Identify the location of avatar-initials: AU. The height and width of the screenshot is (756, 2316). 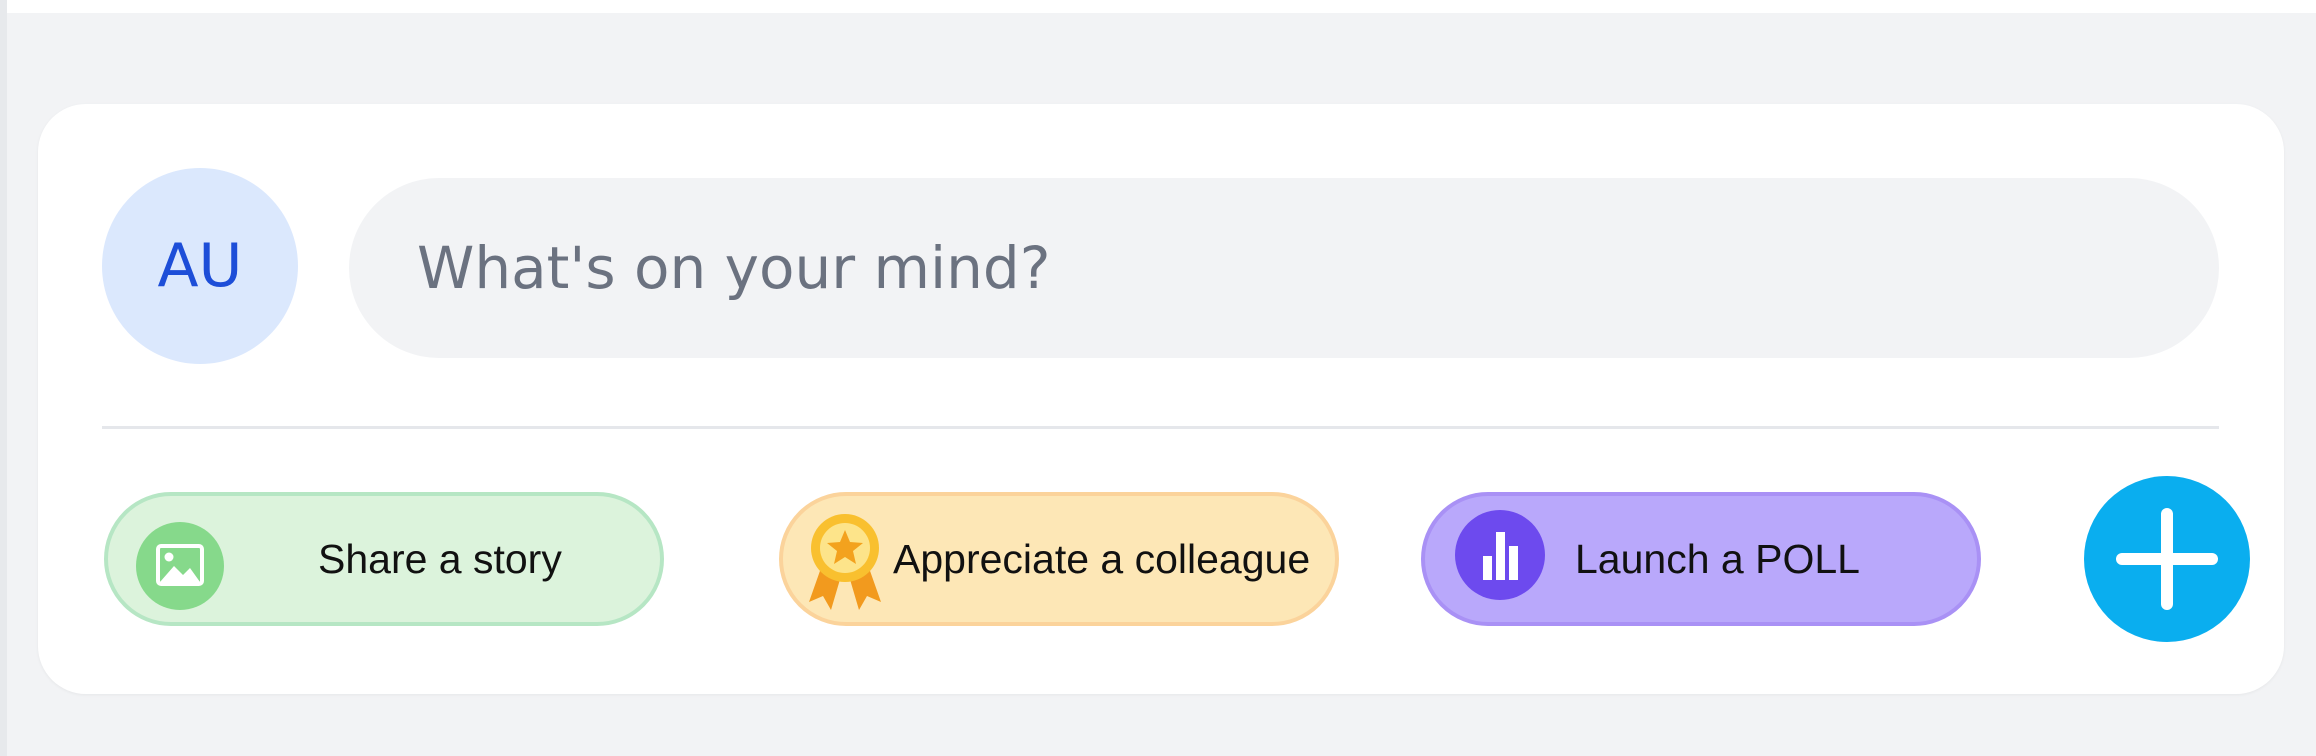
(200, 266).